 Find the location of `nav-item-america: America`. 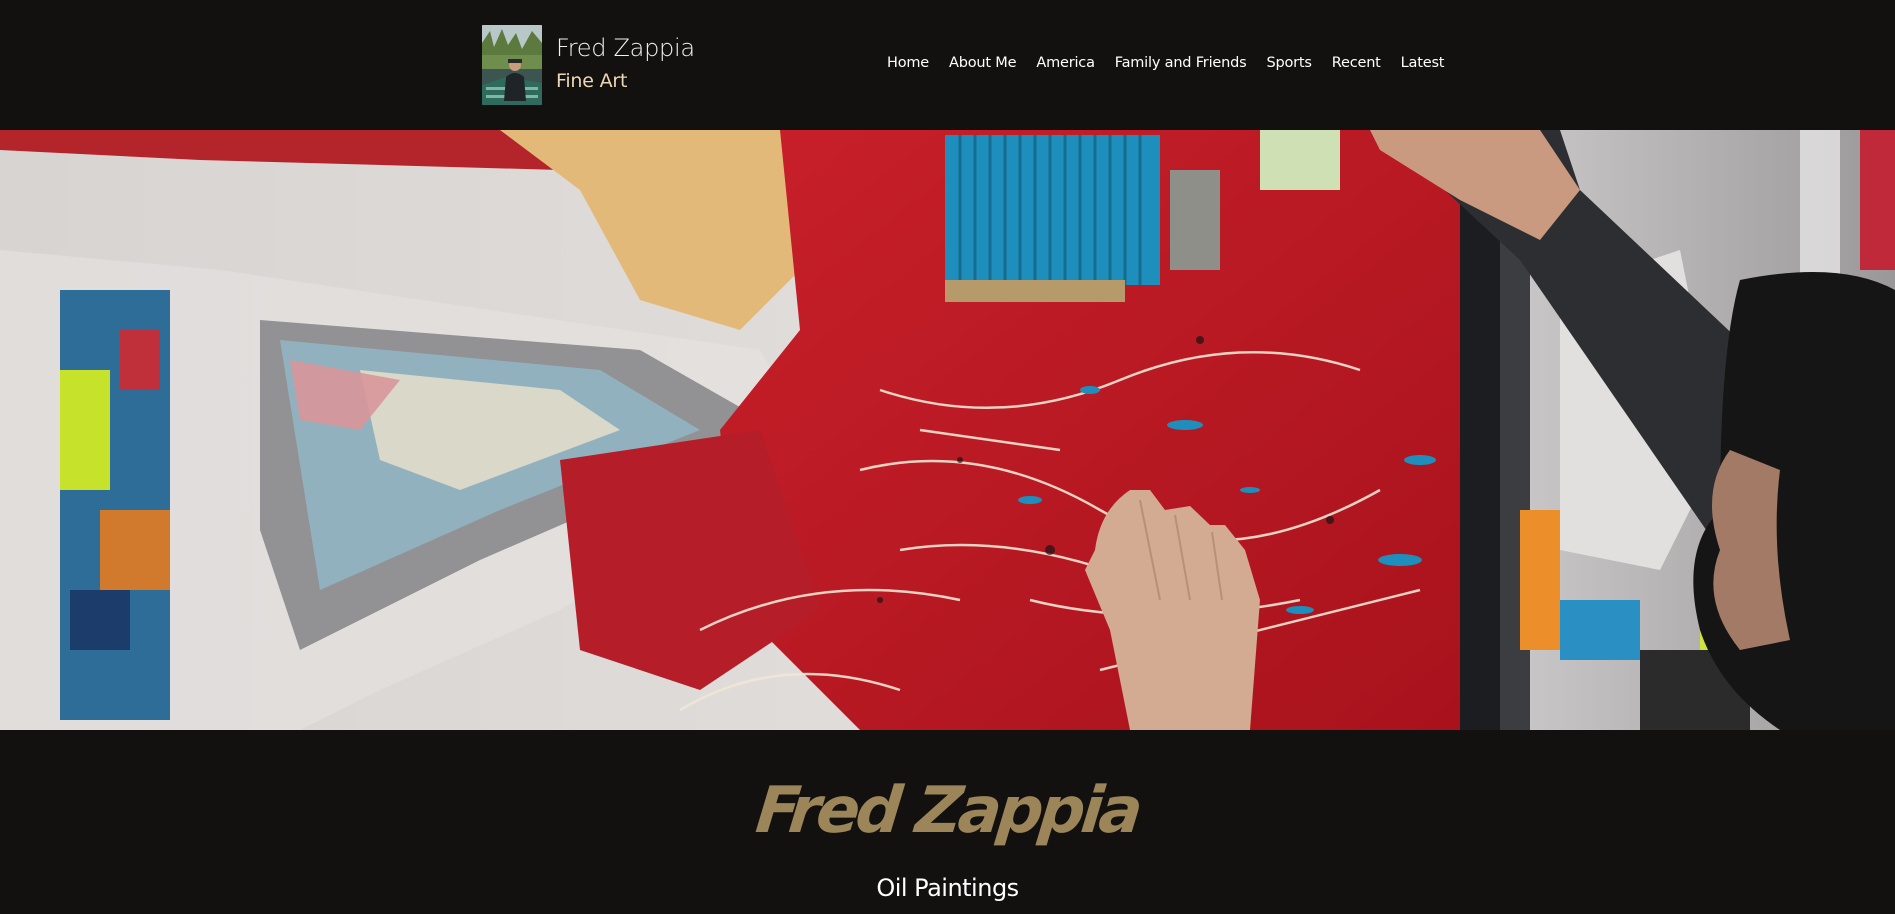

nav-item-america: America is located at coordinates (1065, 63).